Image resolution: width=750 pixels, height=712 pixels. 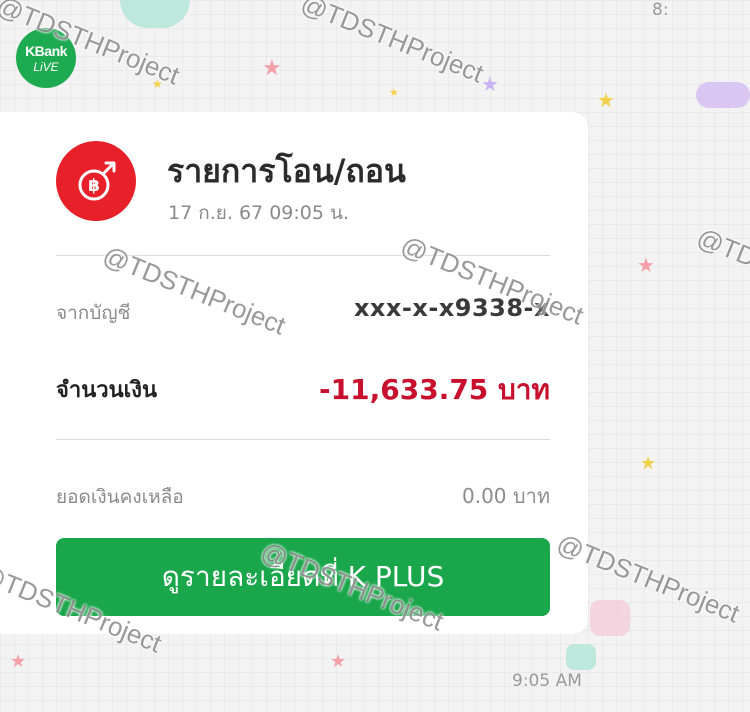 What do you see at coordinates (93, 313) in the screenshot?
I see `from-account-label: จากบัญชี` at bounding box center [93, 313].